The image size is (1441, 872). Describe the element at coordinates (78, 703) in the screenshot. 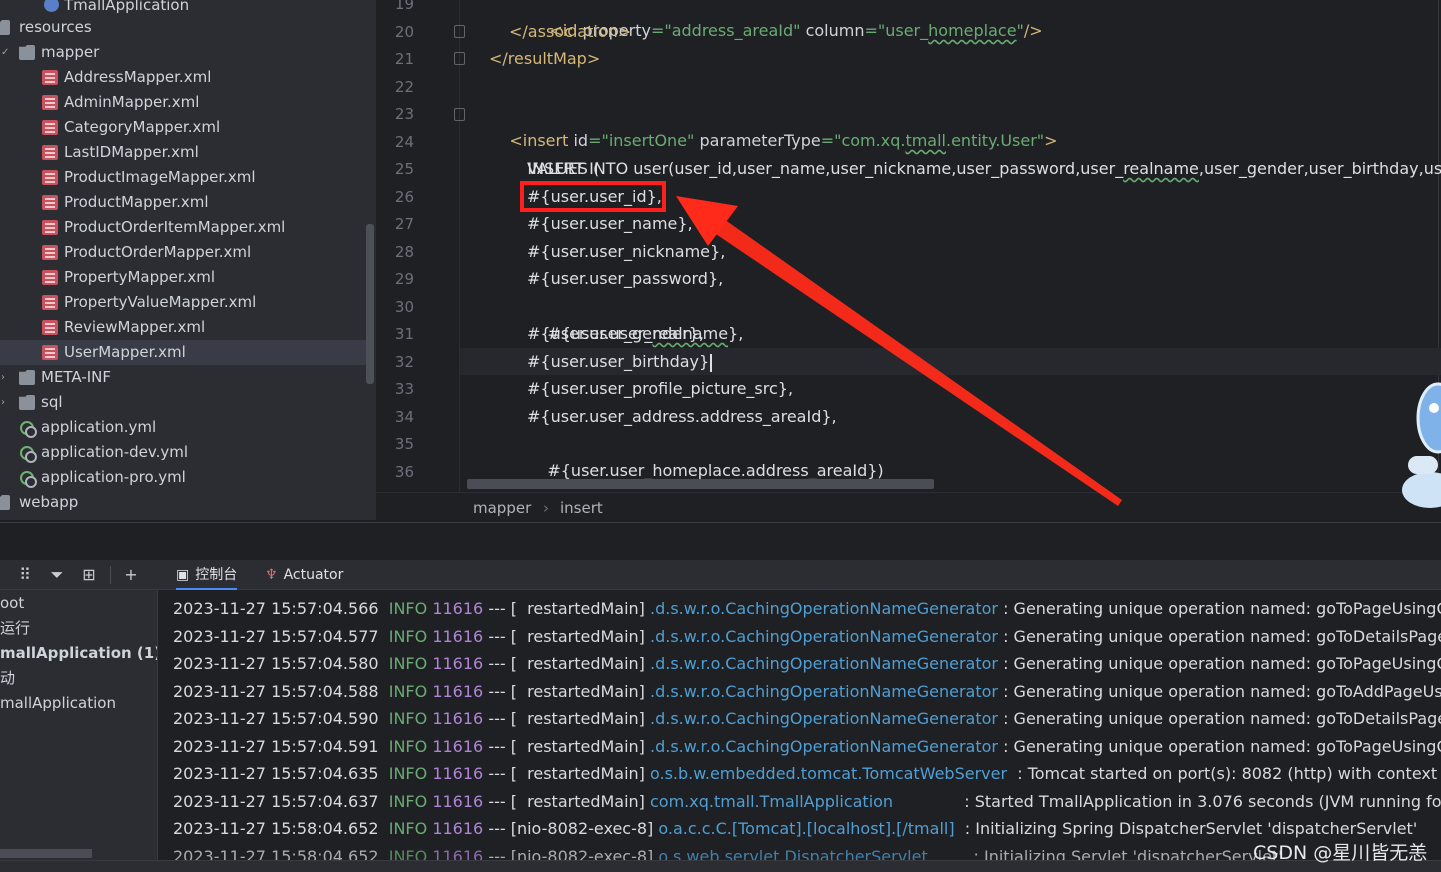

I see `run-item: mallApplication` at that location.